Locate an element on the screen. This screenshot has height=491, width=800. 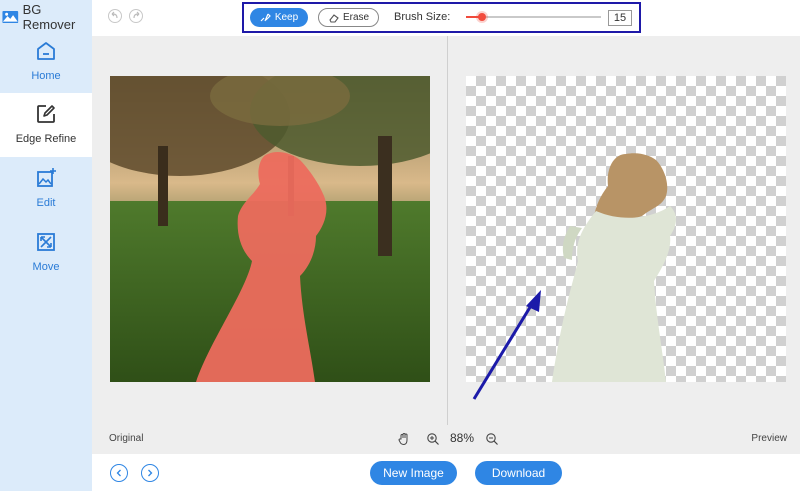
top-toolbar: Keep Erase Brush Size: 15 is located at coordinates (446, 18).